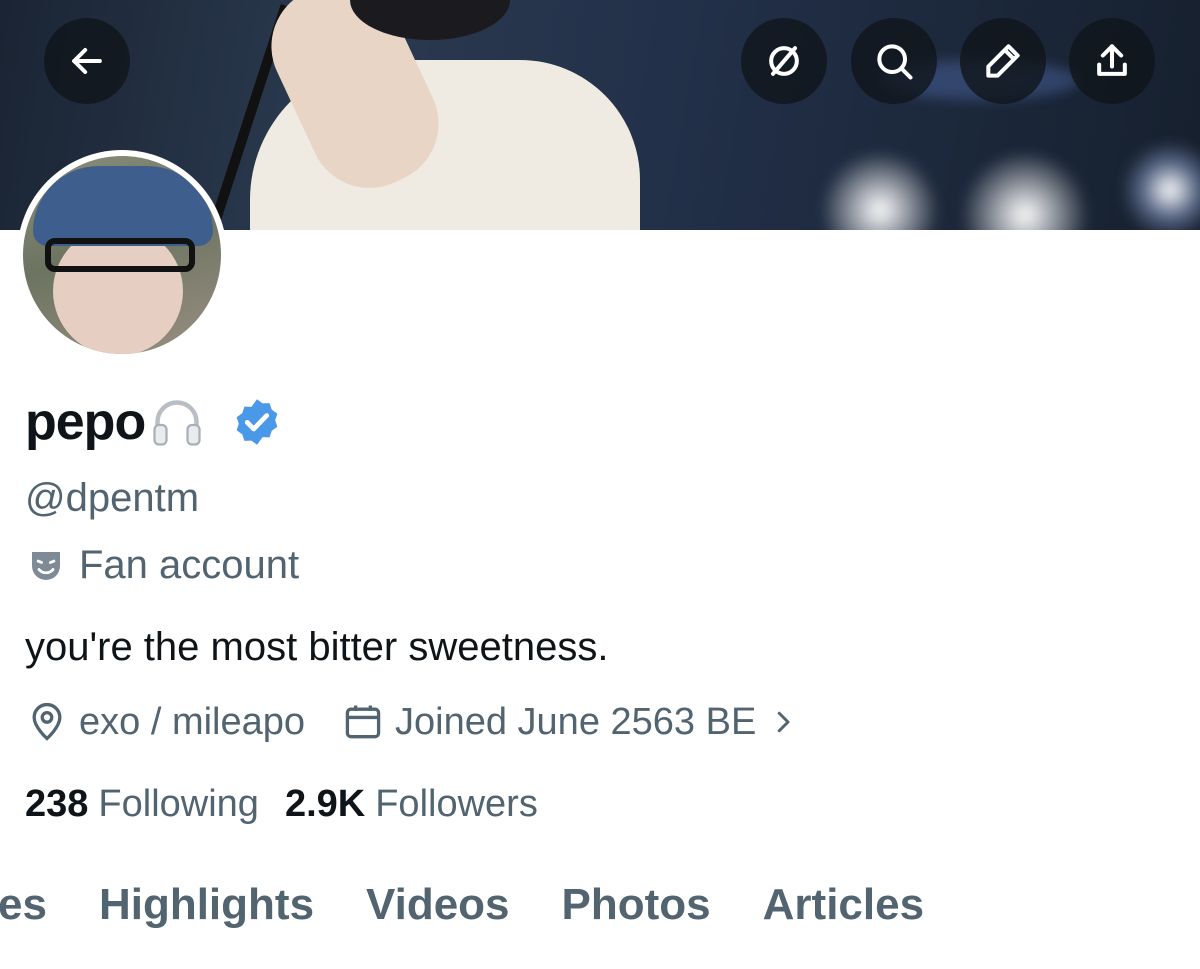  I want to click on followers-count: 2.9K, so click(325, 804).